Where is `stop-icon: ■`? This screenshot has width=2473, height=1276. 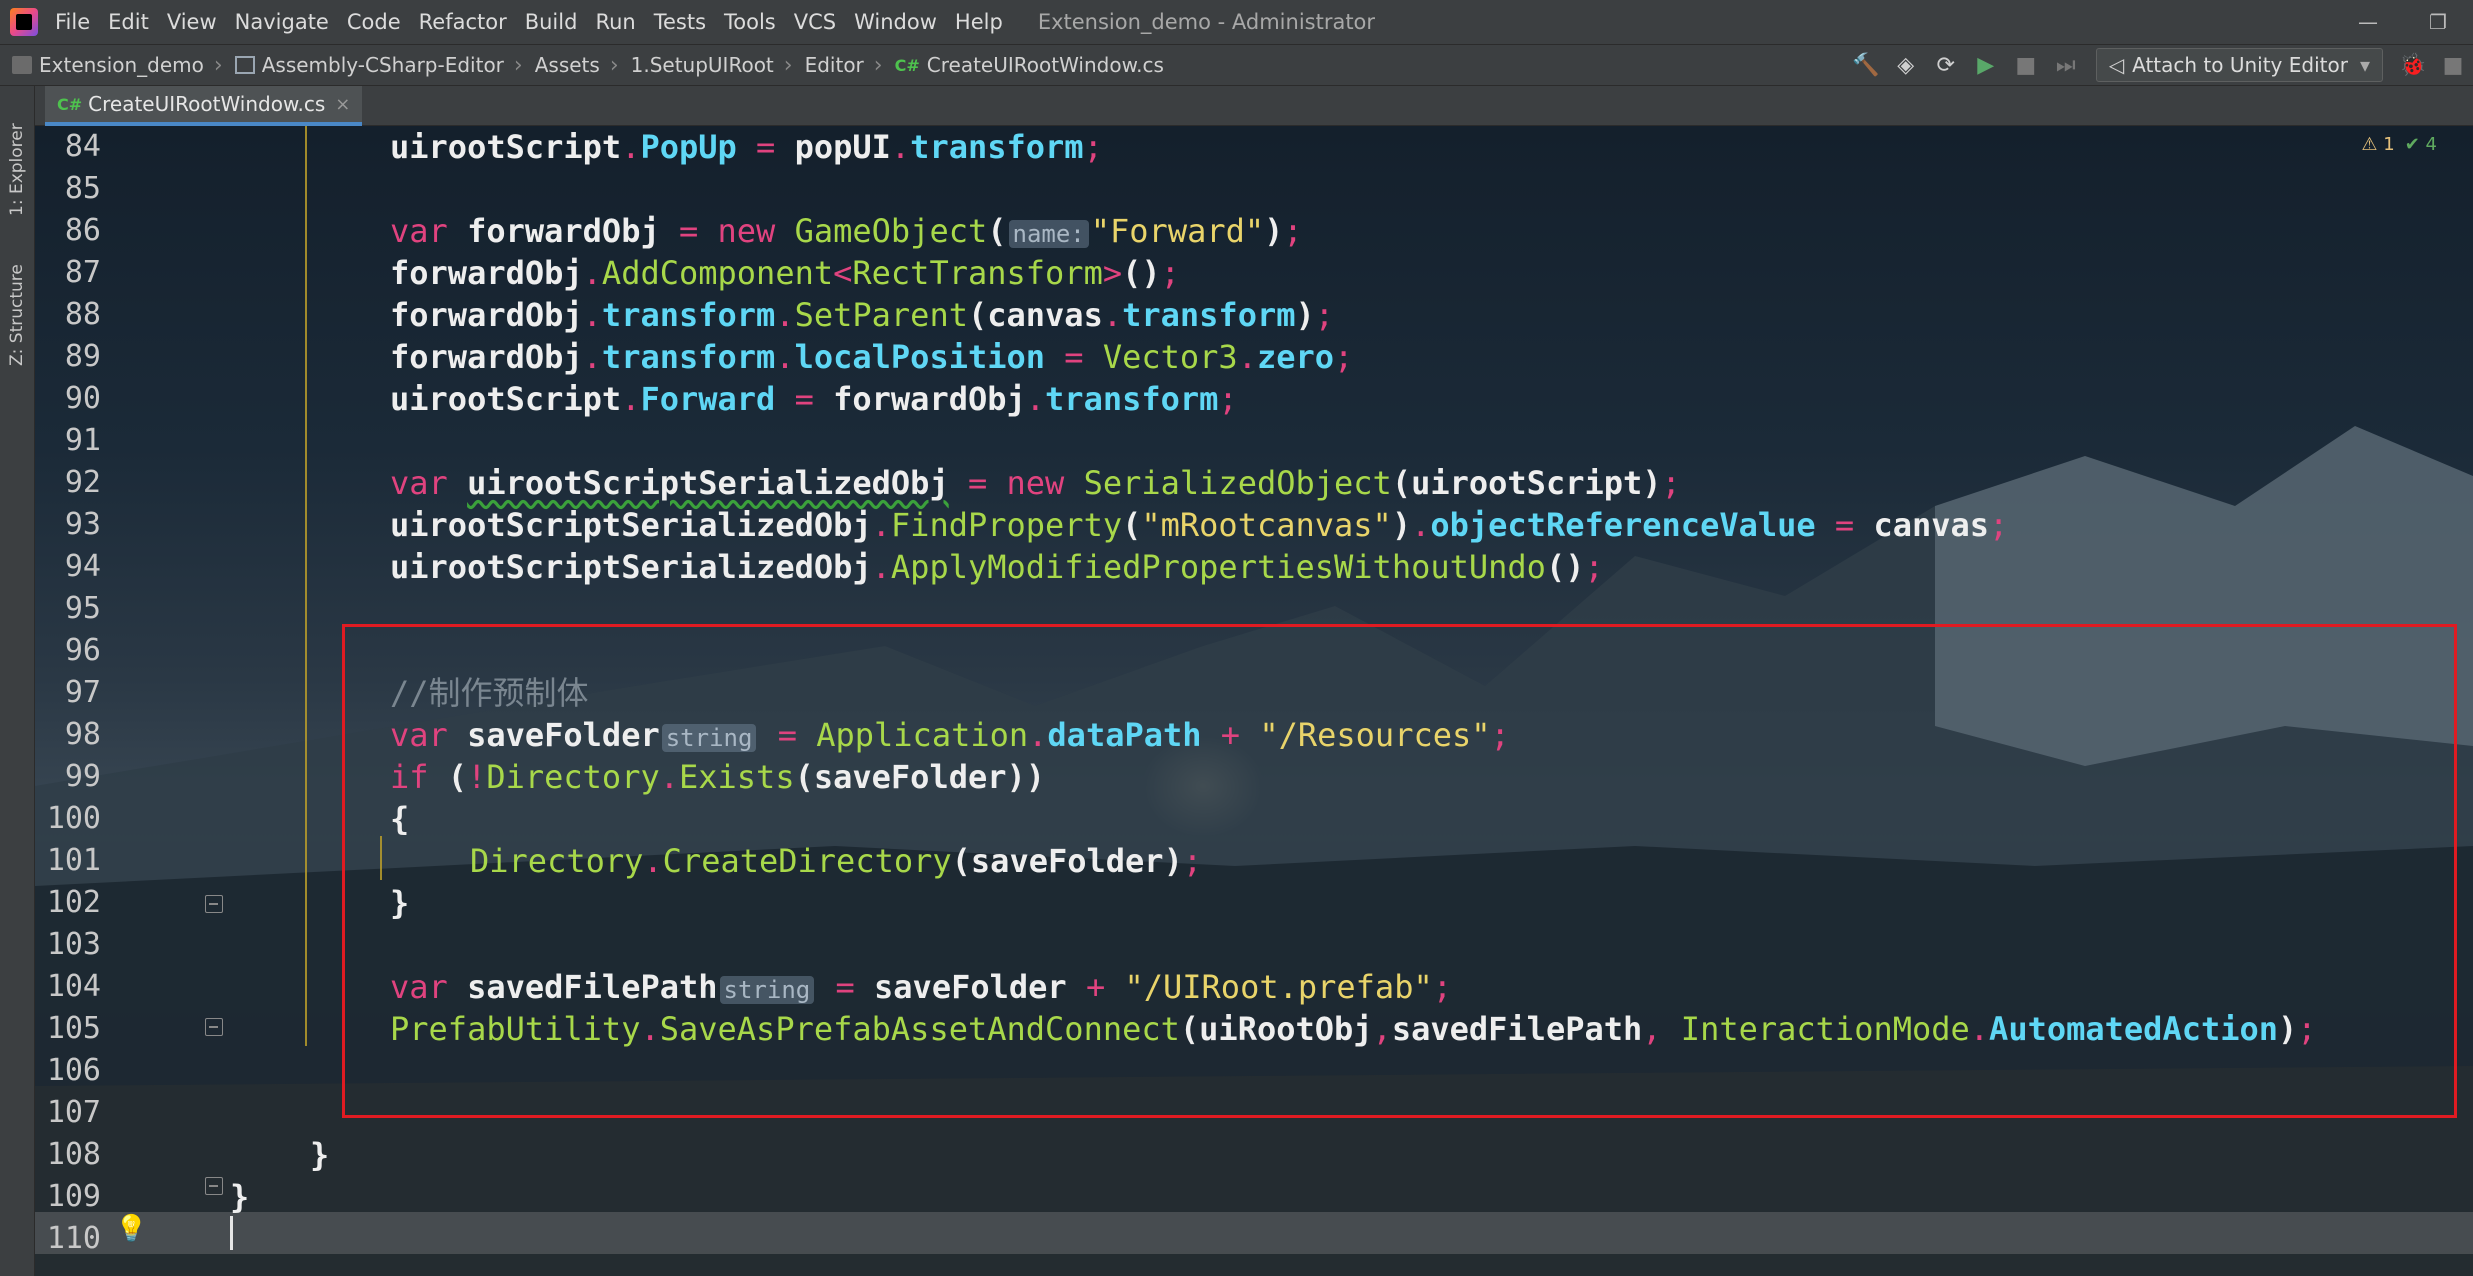 stop-icon: ■ is located at coordinates (2026, 65).